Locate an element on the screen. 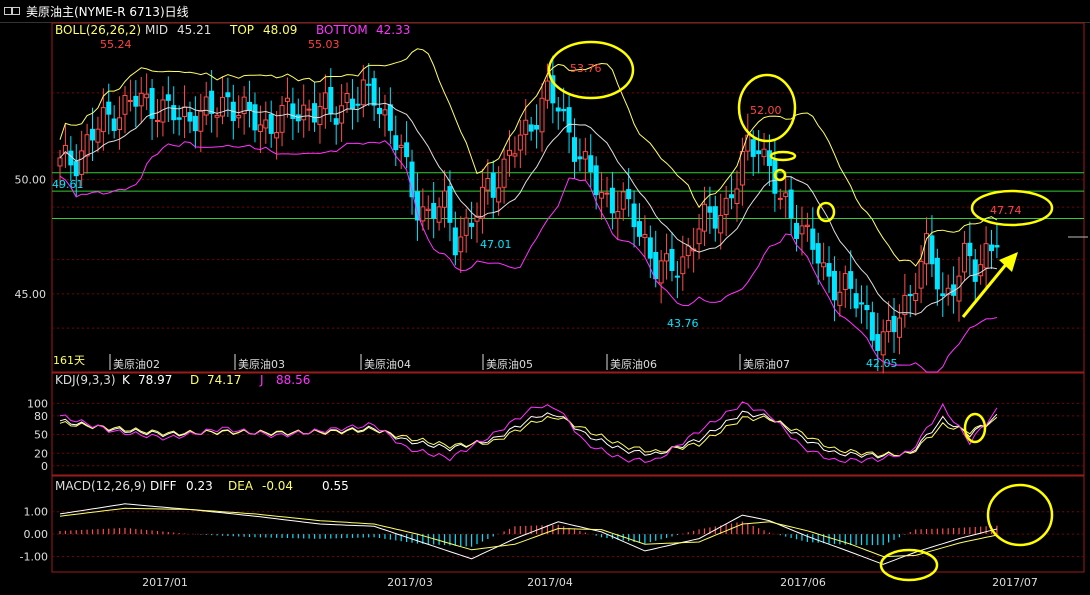  days-label: 161天 is located at coordinates (69, 360).